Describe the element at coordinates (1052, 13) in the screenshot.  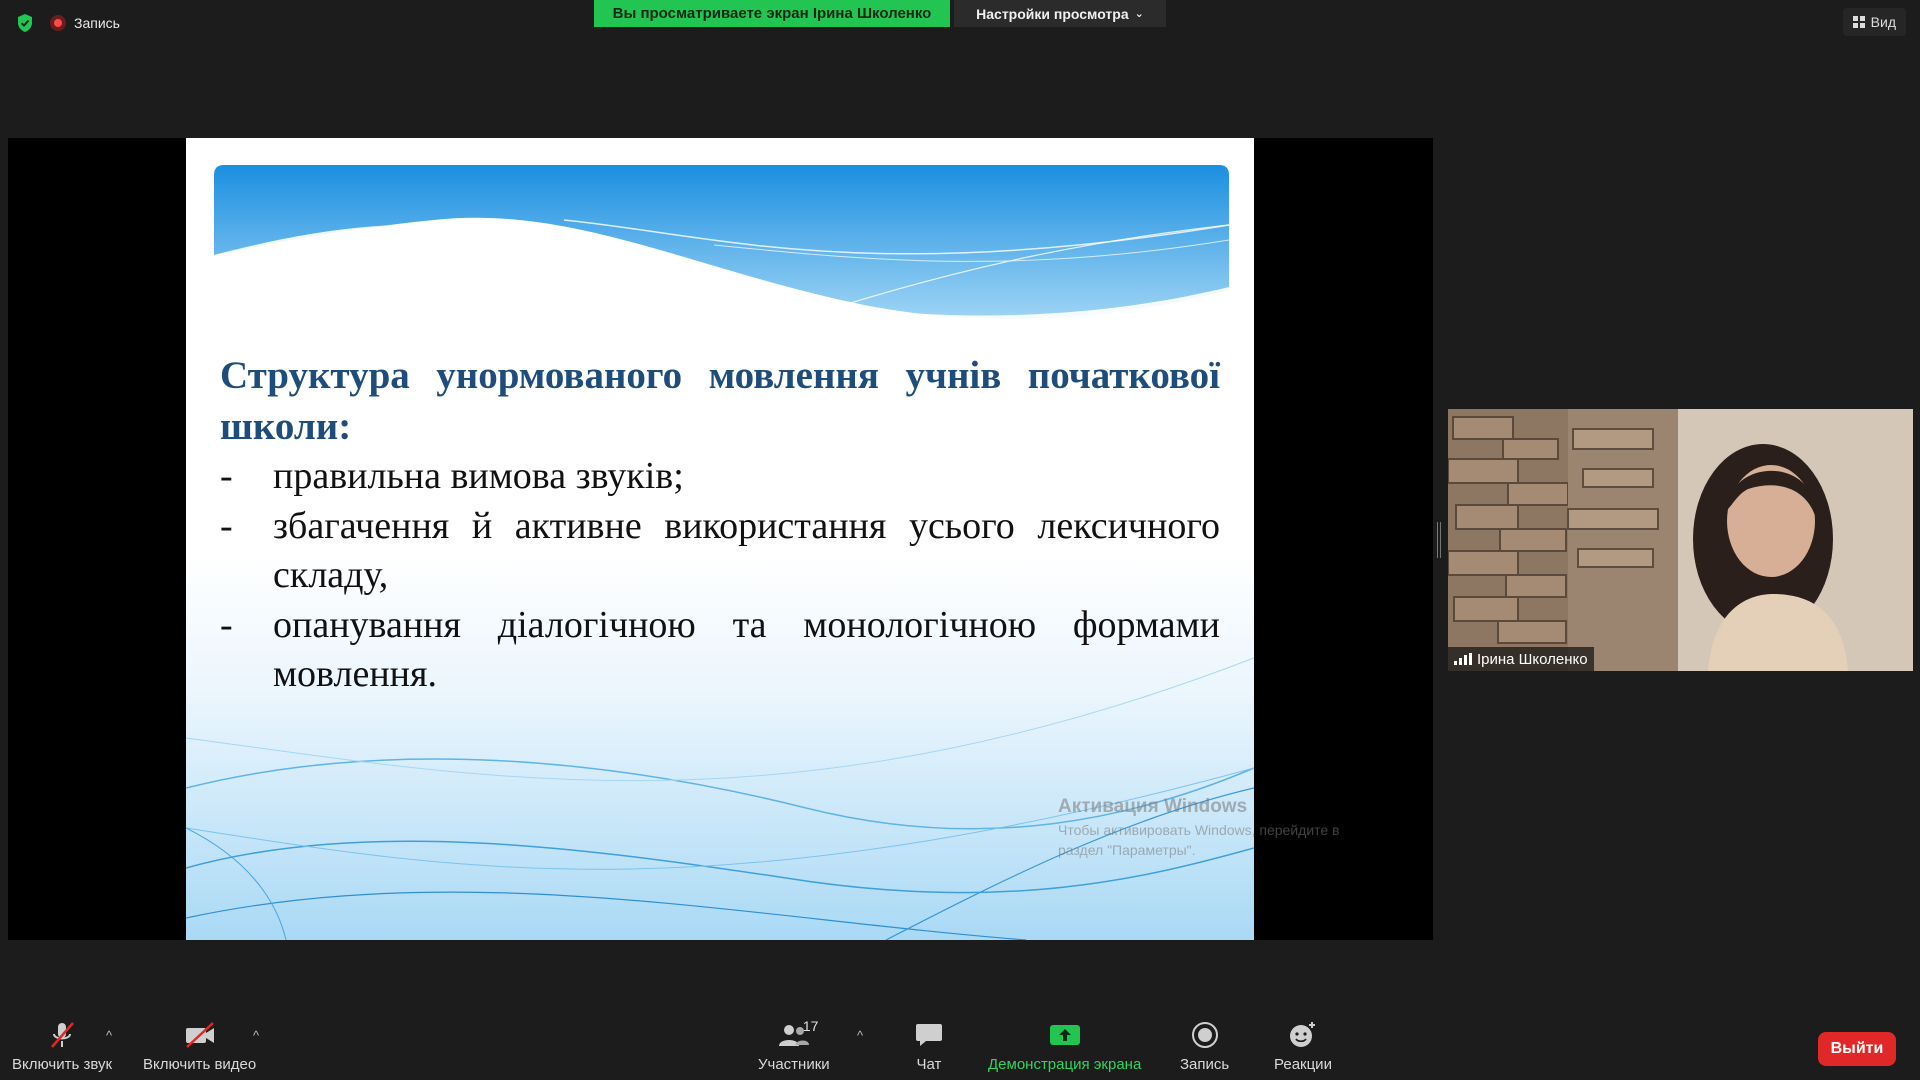
I see `view-options-label: Настройки просмотра` at that location.